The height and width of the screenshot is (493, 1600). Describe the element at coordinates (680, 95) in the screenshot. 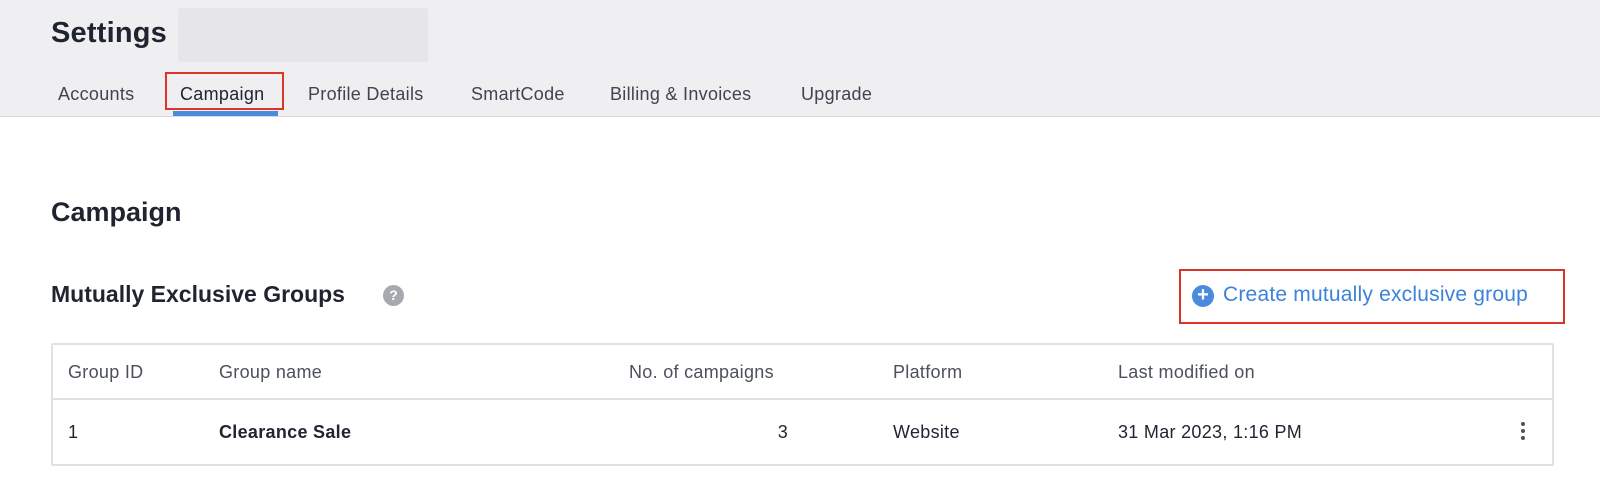

I see `tab-billing-invoices: Billing & Invoices` at that location.